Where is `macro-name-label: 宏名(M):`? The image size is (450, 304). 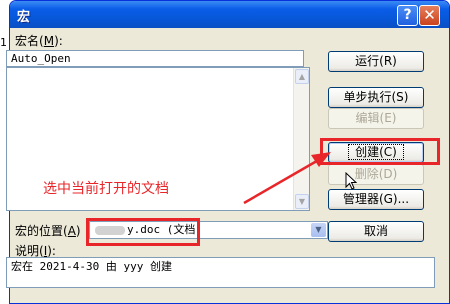
macro-name-label: 宏名(M): is located at coordinates (39, 41).